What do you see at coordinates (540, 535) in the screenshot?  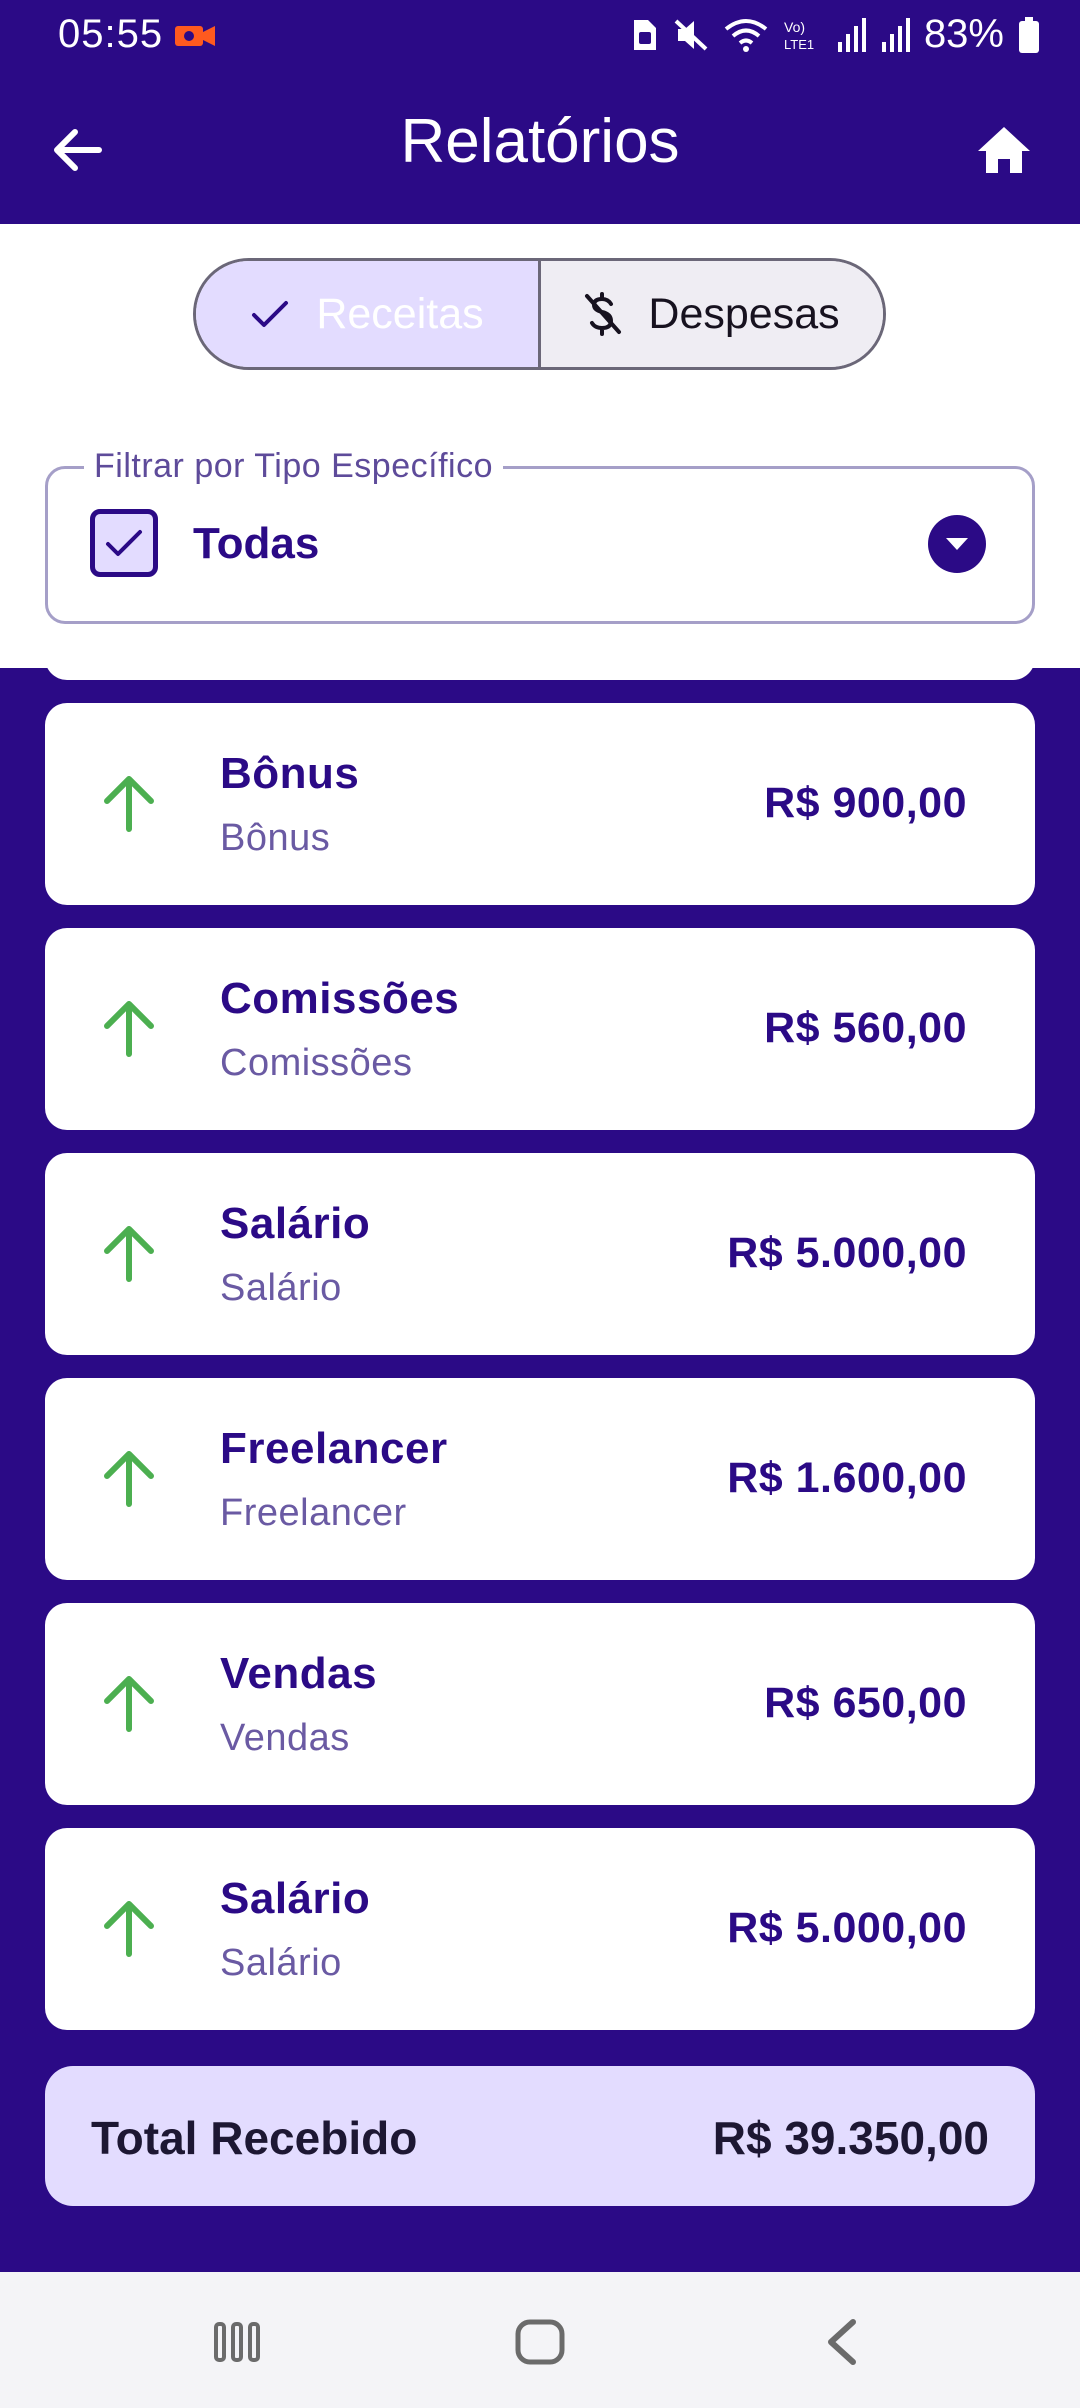 I see `type-filter-dropdown: Filtrar por Tipo Específico Todas` at bounding box center [540, 535].